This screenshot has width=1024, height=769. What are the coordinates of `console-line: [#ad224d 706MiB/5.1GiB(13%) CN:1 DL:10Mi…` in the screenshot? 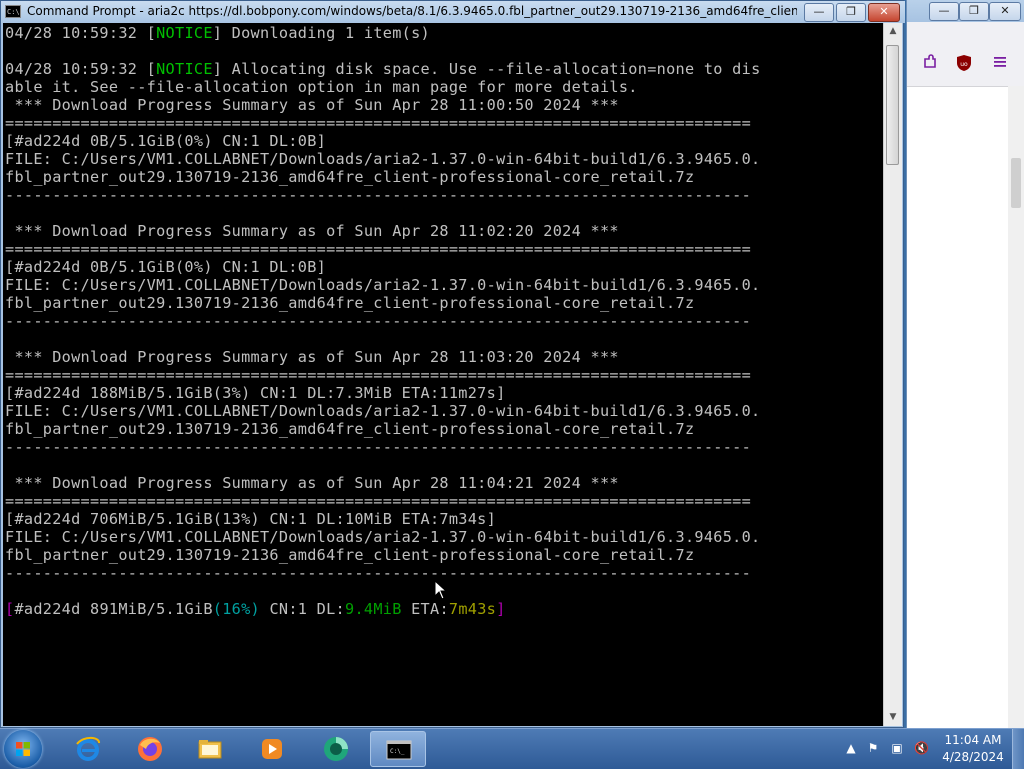 It's located at (250, 519).